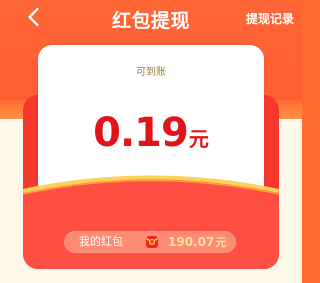  I want to click on my-red-packet-amount-unit: 元, so click(221, 242).